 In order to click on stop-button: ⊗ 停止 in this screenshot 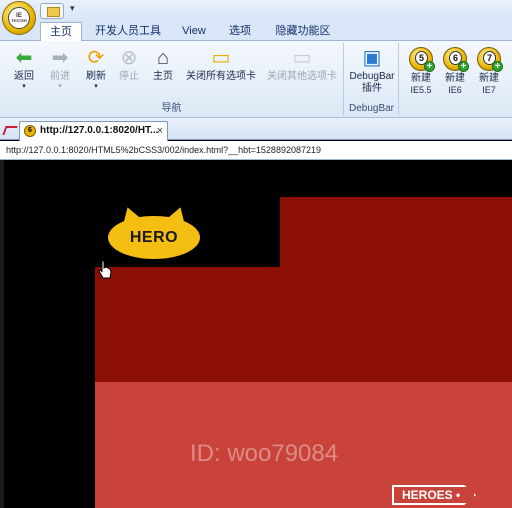, I will do `click(129, 65)`.